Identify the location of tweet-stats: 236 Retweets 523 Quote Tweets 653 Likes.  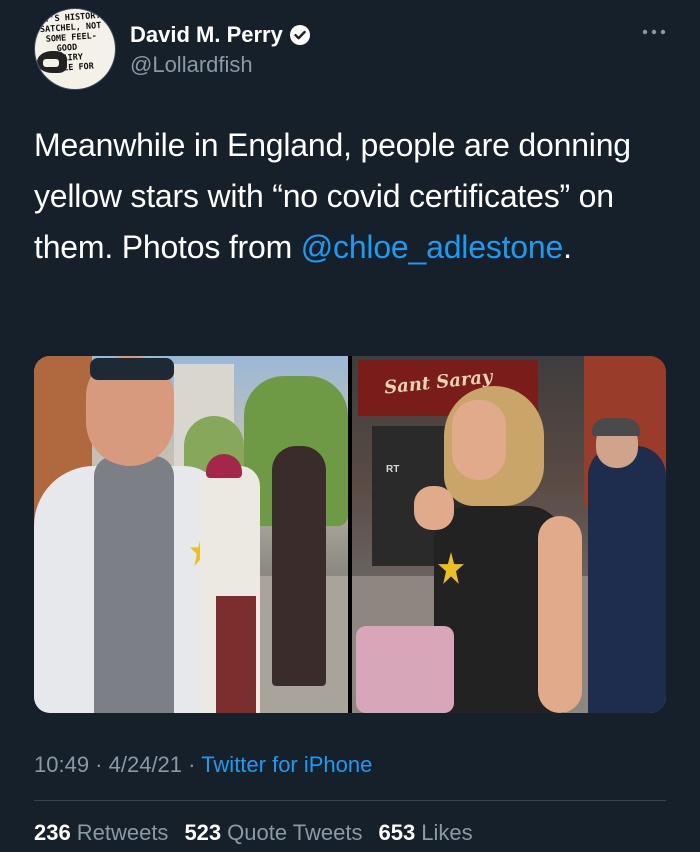
(253, 833).